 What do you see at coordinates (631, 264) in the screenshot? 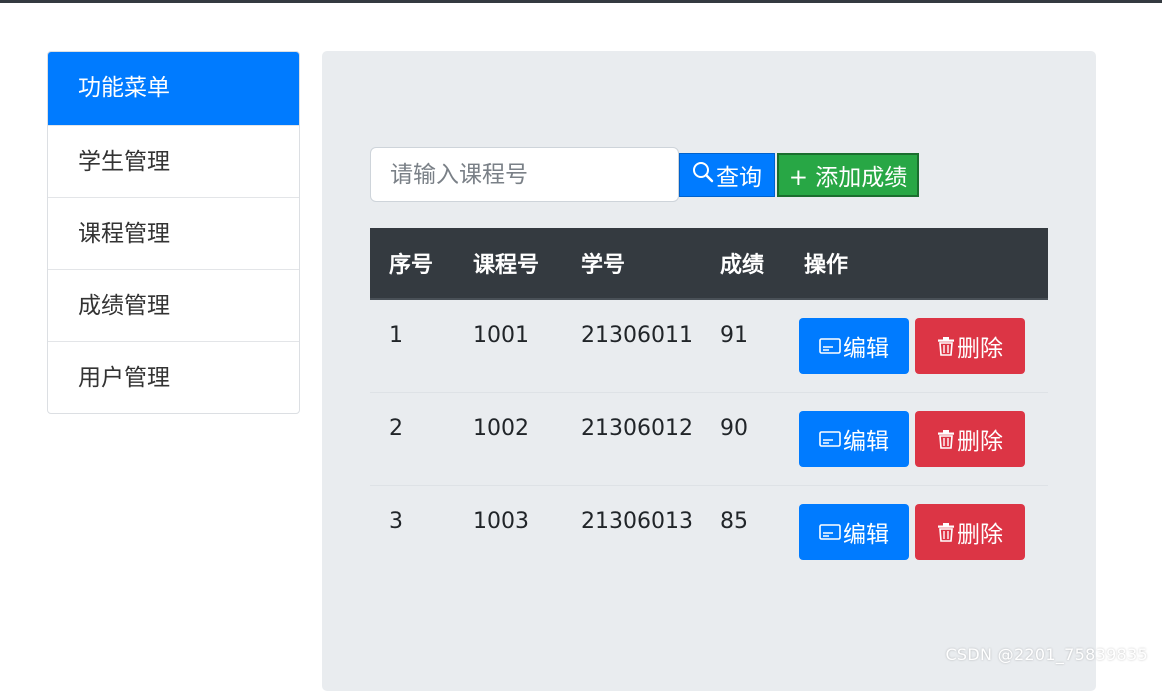
I see `header-student-id: 学号` at bounding box center [631, 264].